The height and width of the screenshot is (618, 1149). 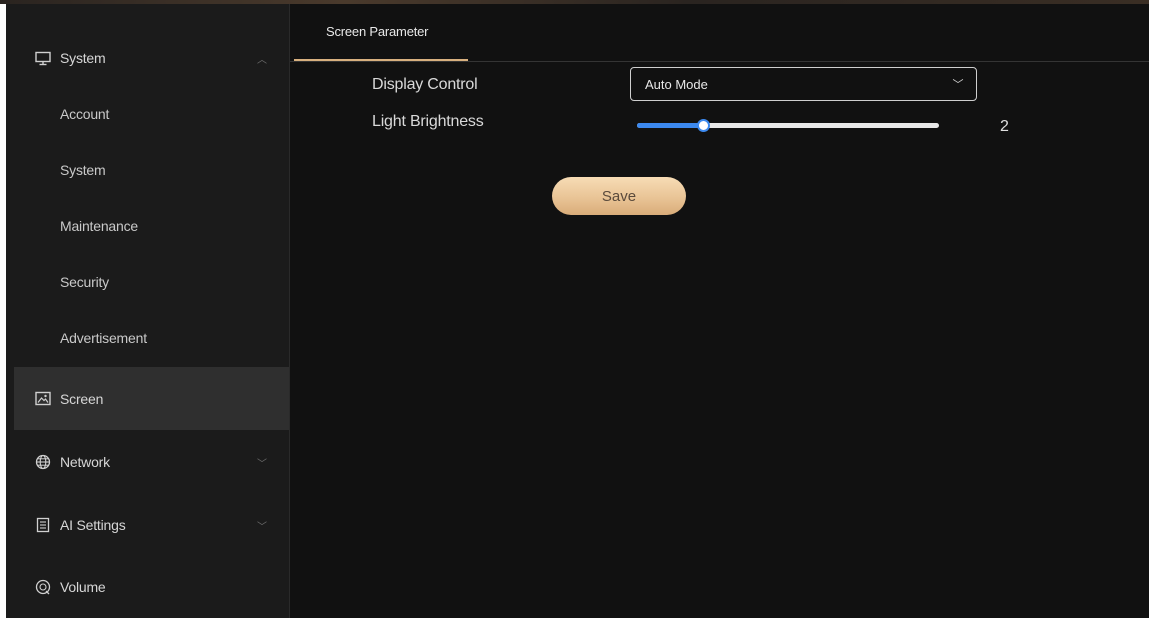 What do you see at coordinates (151, 587) in the screenshot?
I see `sidebar-group-volume: Volume` at bounding box center [151, 587].